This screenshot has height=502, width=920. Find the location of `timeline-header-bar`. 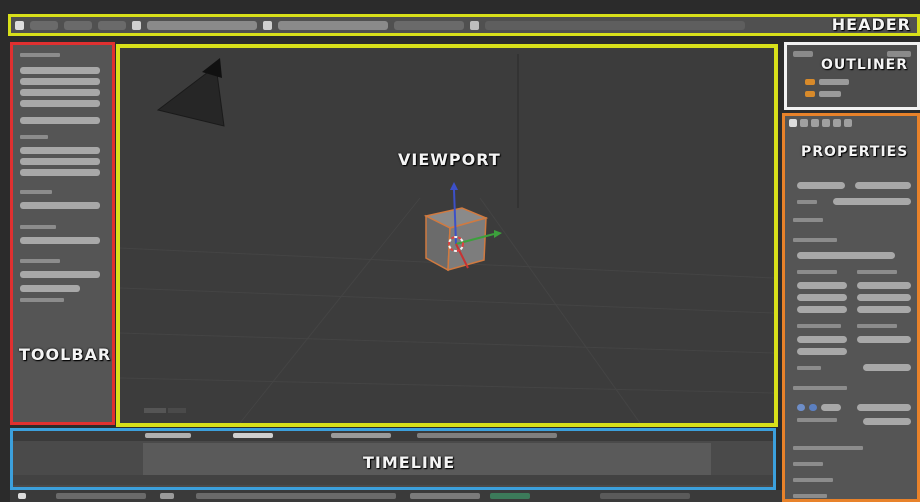

timeline-header-bar is located at coordinates (393, 436).